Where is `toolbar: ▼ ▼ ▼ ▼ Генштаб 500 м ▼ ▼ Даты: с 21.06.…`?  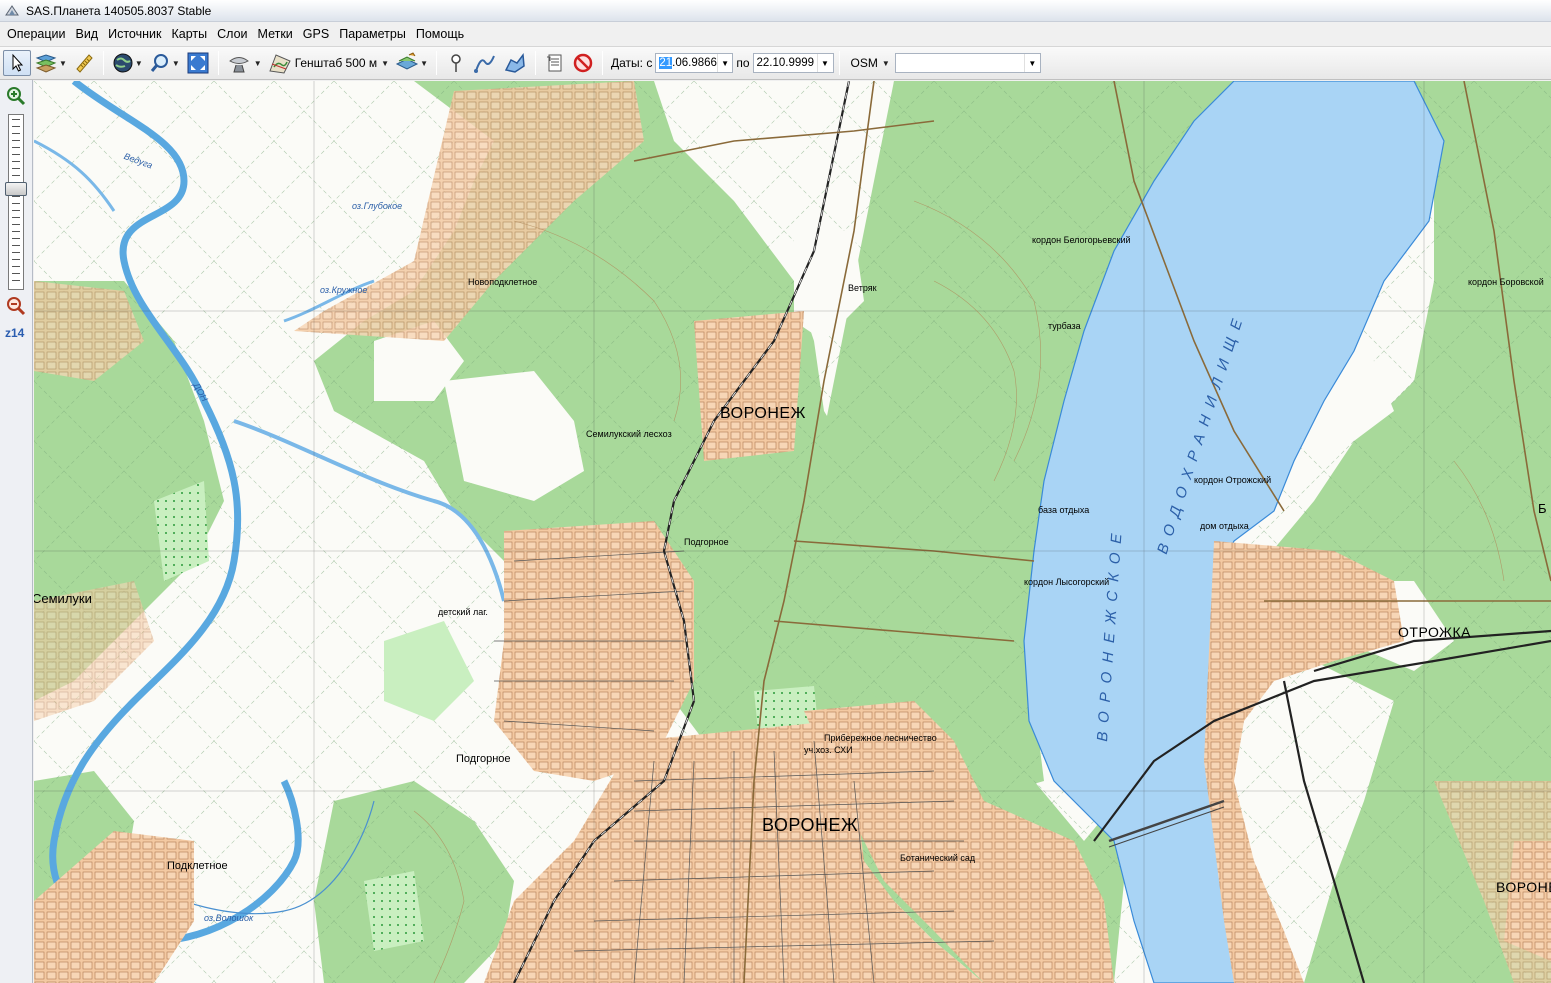 toolbar: ▼ ▼ ▼ ▼ Генштаб 500 м ▼ ▼ Даты: с 21.06.… is located at coordinates (775, 63).